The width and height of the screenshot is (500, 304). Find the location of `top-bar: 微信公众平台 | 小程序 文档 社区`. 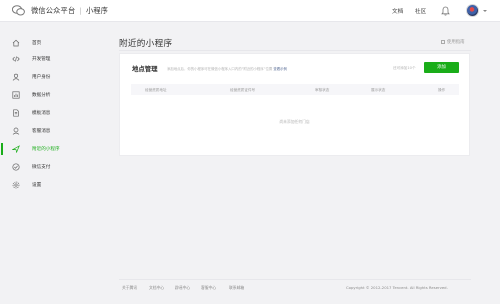

top-bar: 微信公众平台 | 小程序 文档 社区 is located at coordinates (250, 11).